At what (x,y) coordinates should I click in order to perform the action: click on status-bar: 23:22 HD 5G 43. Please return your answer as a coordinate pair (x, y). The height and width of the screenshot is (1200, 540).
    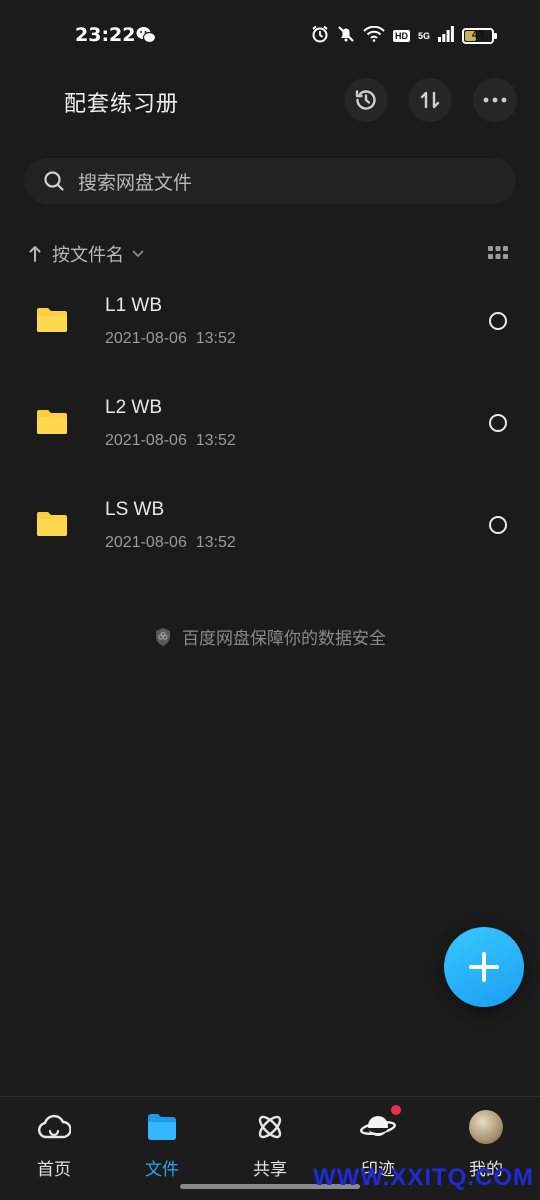
    Looking at the image, I should click on (270, 36).